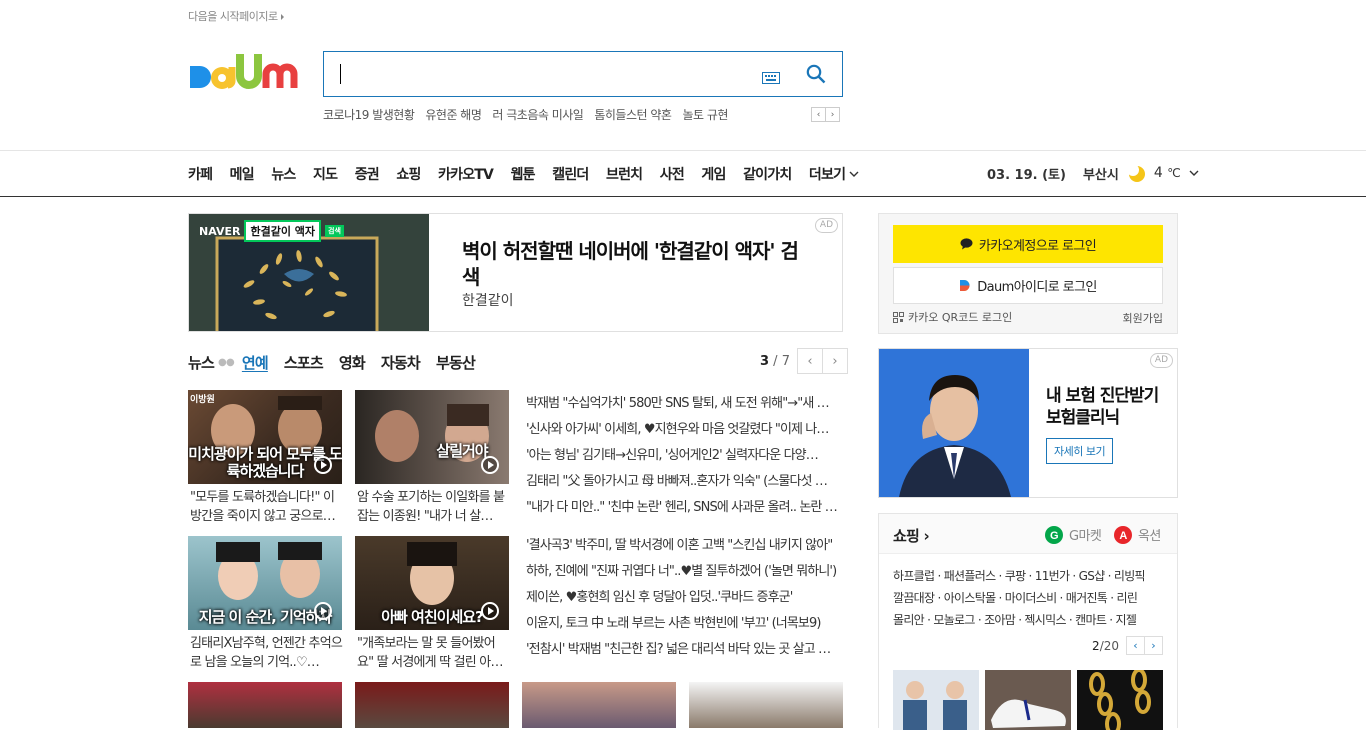 This screenshot has width=1366, height=730. I want to click on shopping-title: 쇼핑 ›, so click(911, 535).